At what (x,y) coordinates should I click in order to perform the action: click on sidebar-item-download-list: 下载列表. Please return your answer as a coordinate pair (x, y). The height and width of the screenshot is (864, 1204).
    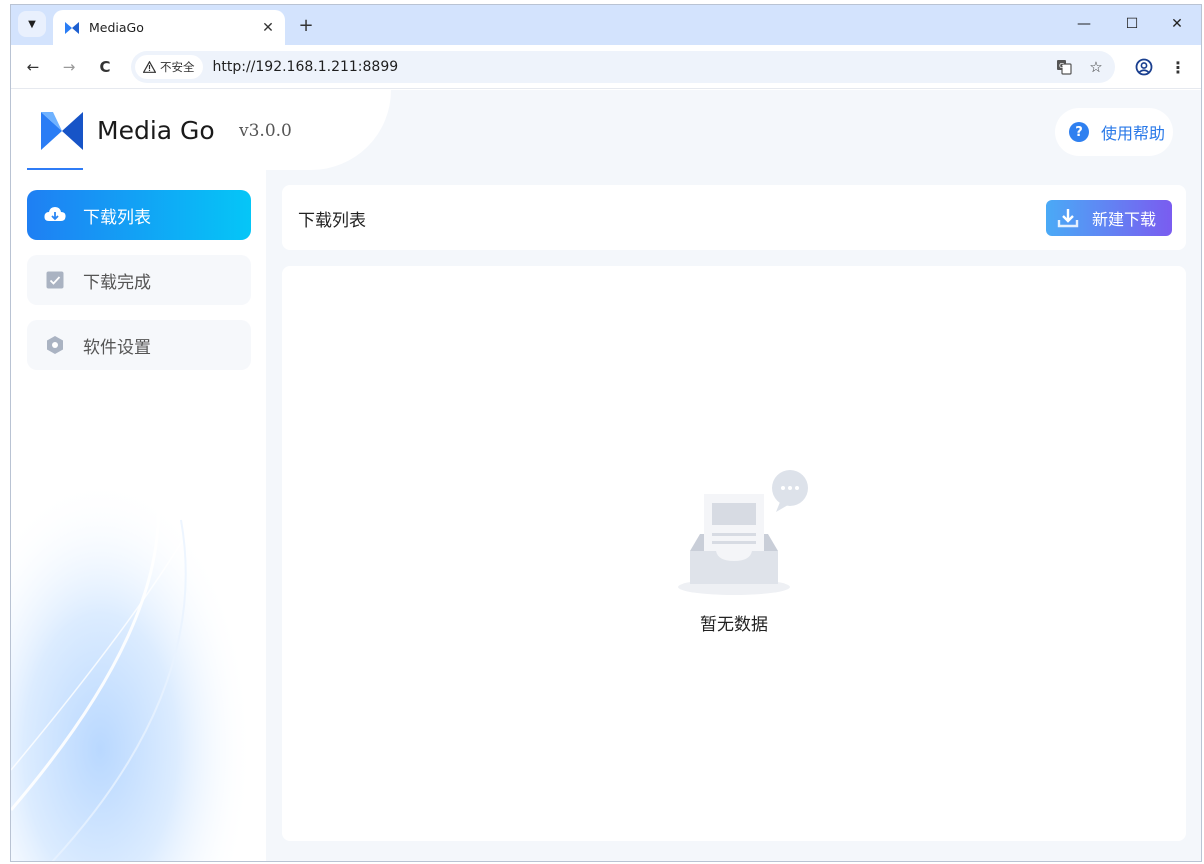
    Looking at the image, I should click on (139, 215).